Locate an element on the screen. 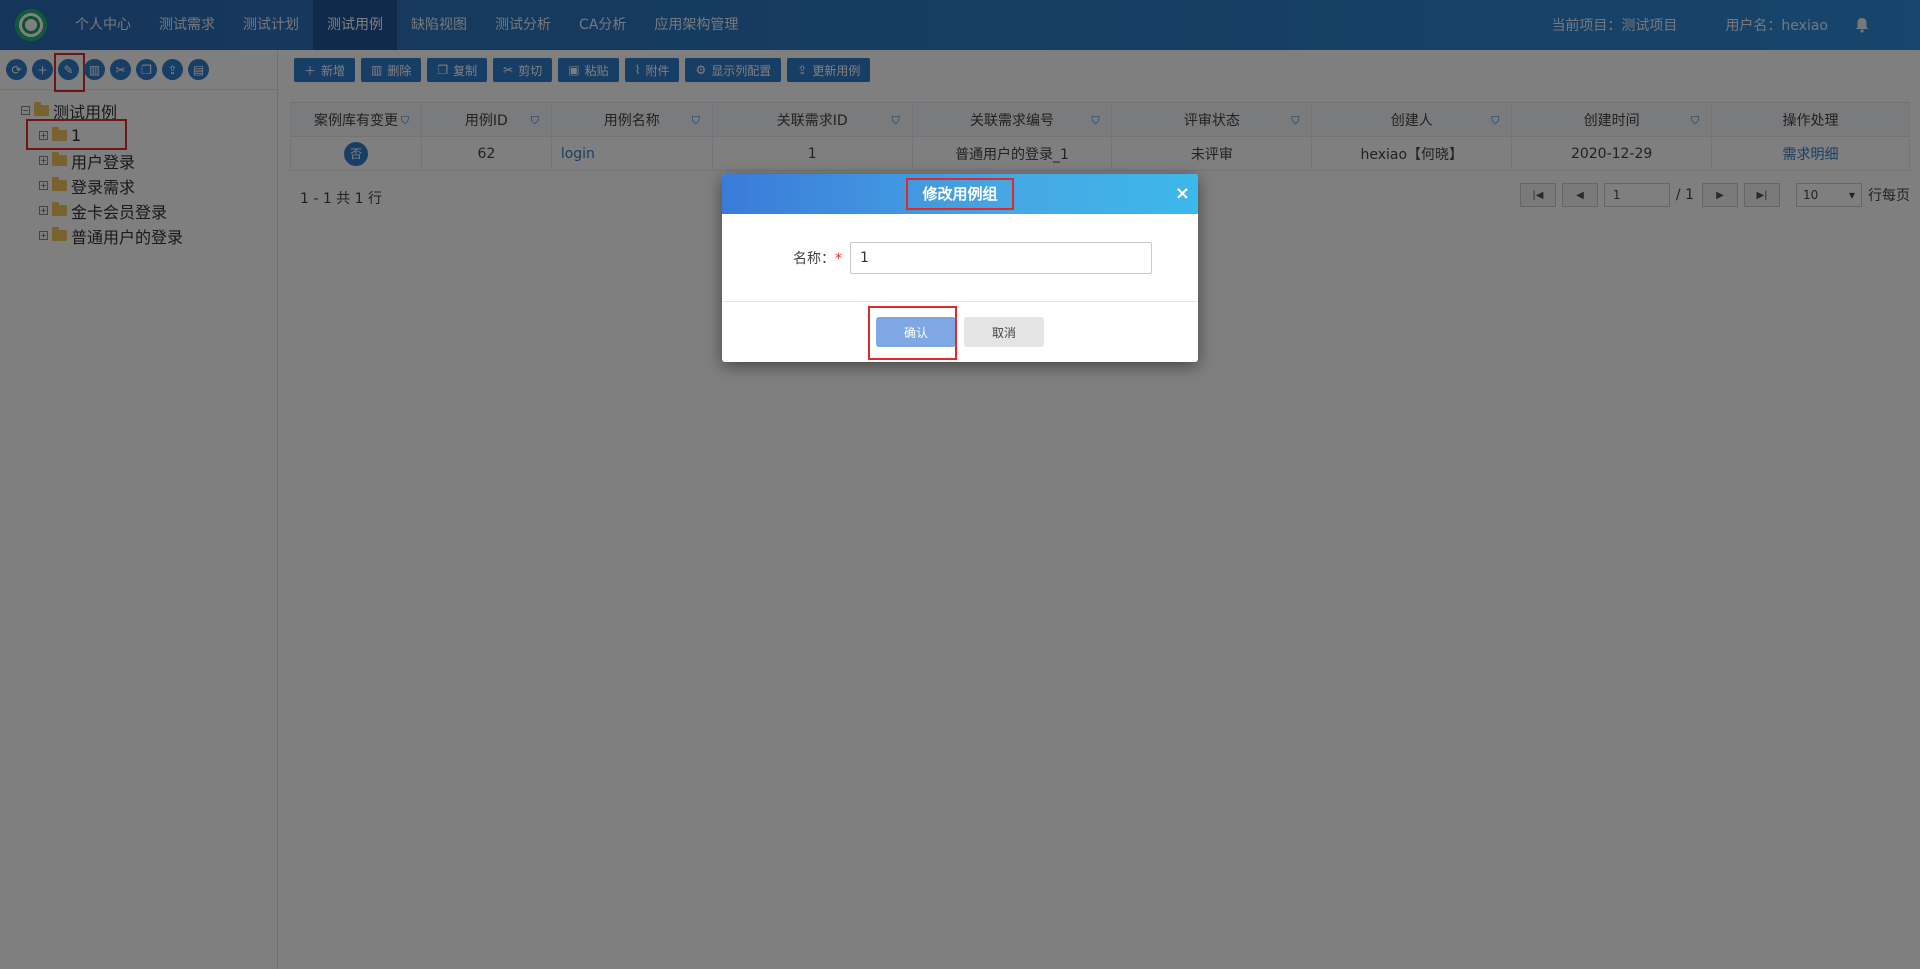  confirm-button: 确认 is located at coordinates (912, 333).